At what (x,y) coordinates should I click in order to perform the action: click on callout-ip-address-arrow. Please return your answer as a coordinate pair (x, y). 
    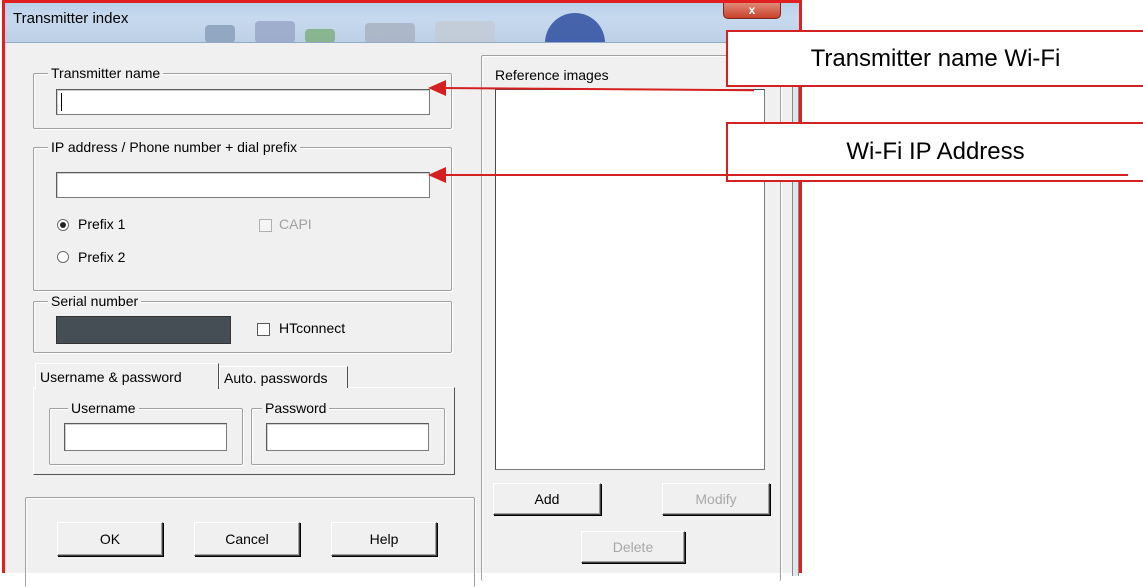
    Looking at the image, I should click on (784, 175).